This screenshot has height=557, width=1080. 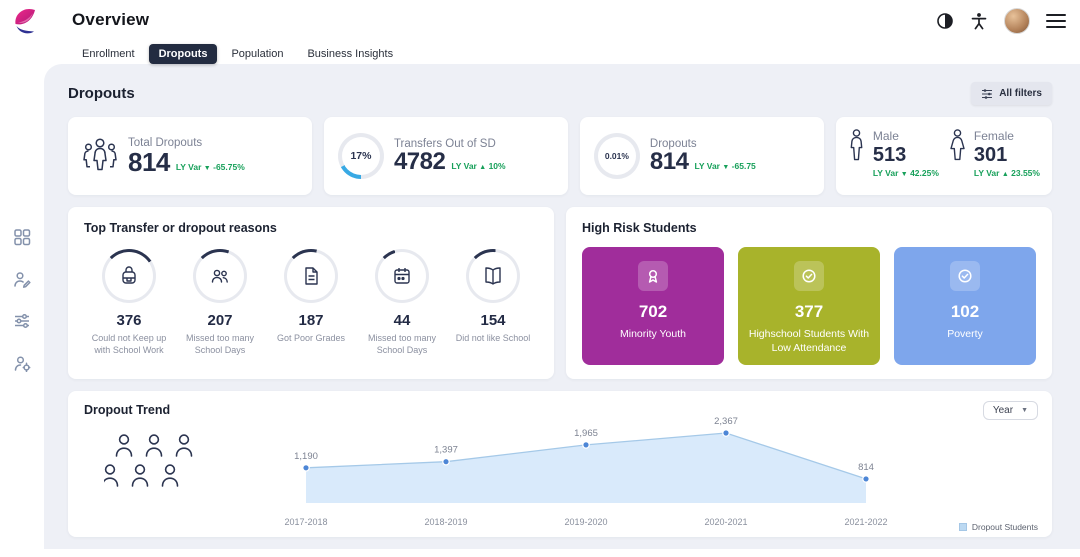 What do you see at coordinates (994, 156) in the screenshot?
I see `kpi-female: Female 301 LY Var ▲ 23.55%` at bounding box center [994, 156].